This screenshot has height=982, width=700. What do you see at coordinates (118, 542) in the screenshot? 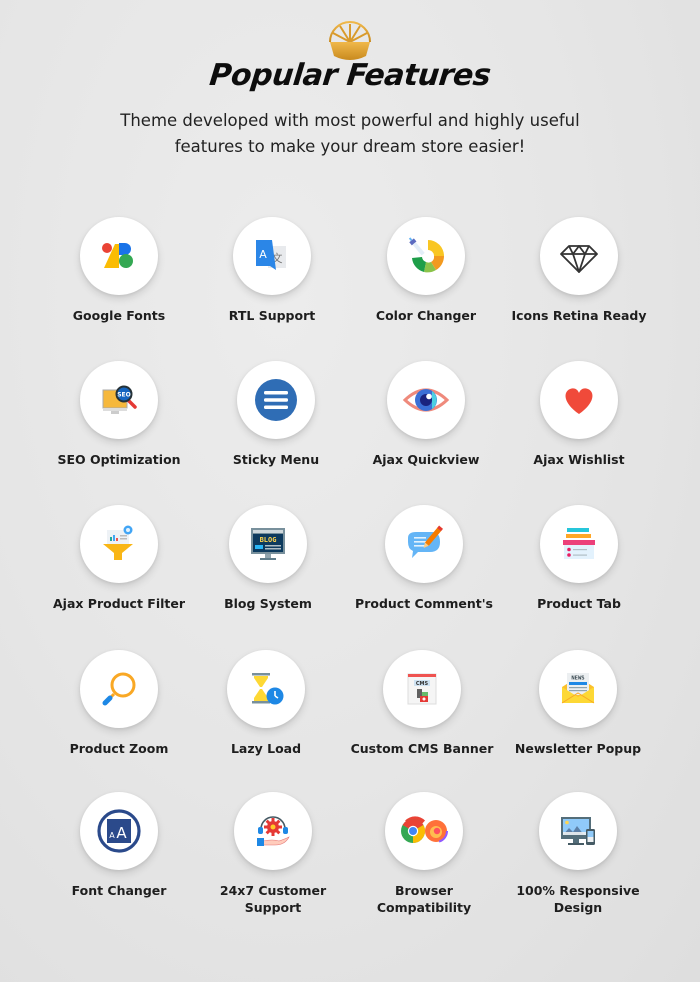
I see `funnel-filter-icon` at bounding box center [118, 542].